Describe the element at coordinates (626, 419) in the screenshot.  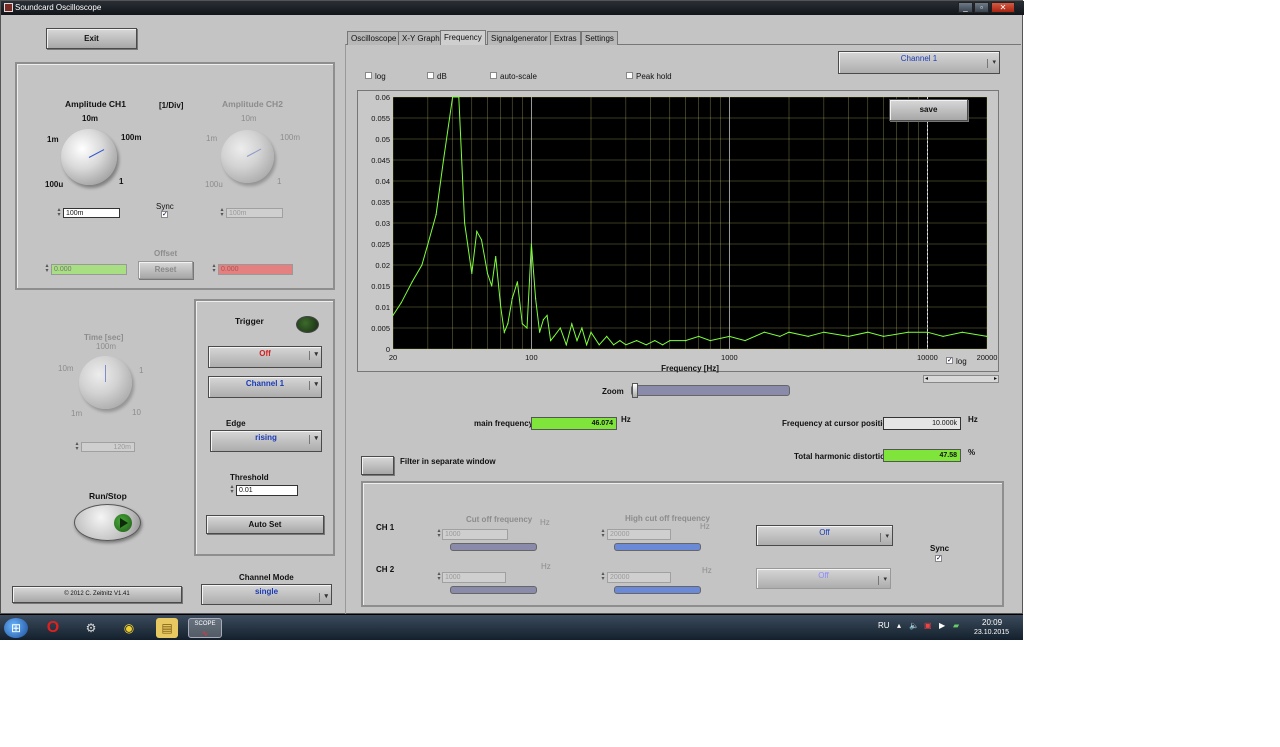
I see `main-frequency-unit: Hz` at that location.